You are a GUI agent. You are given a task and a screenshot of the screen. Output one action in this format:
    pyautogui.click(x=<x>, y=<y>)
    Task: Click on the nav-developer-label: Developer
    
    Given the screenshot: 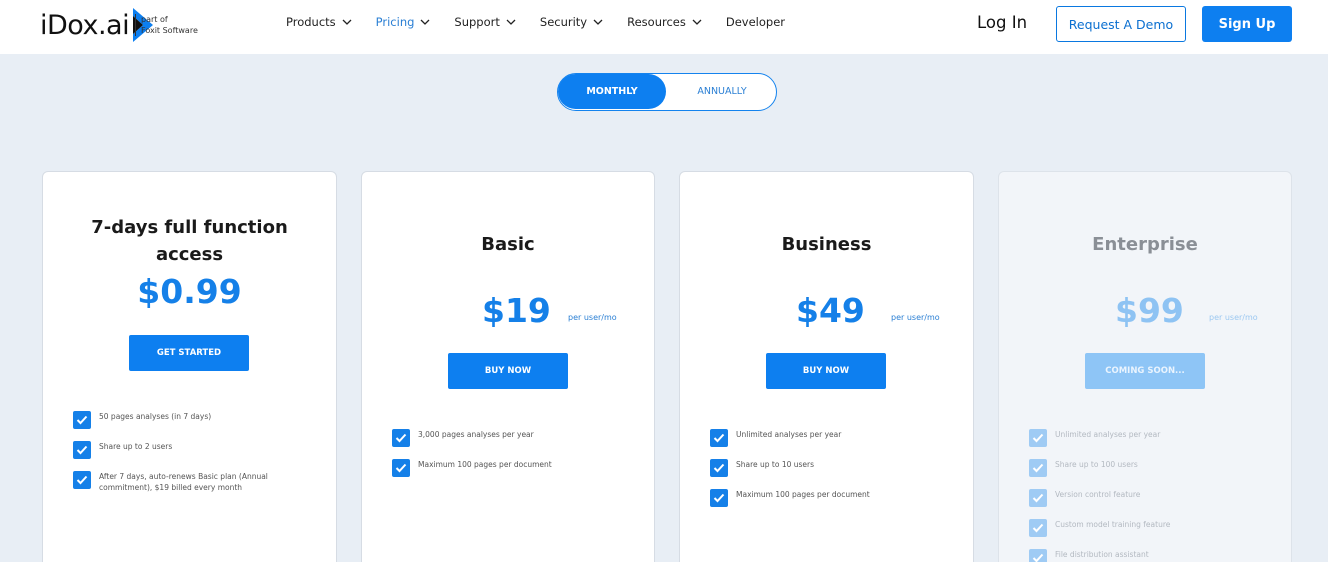 What is the action you would take?
    pyautogui.click(x=755, y=22)
    